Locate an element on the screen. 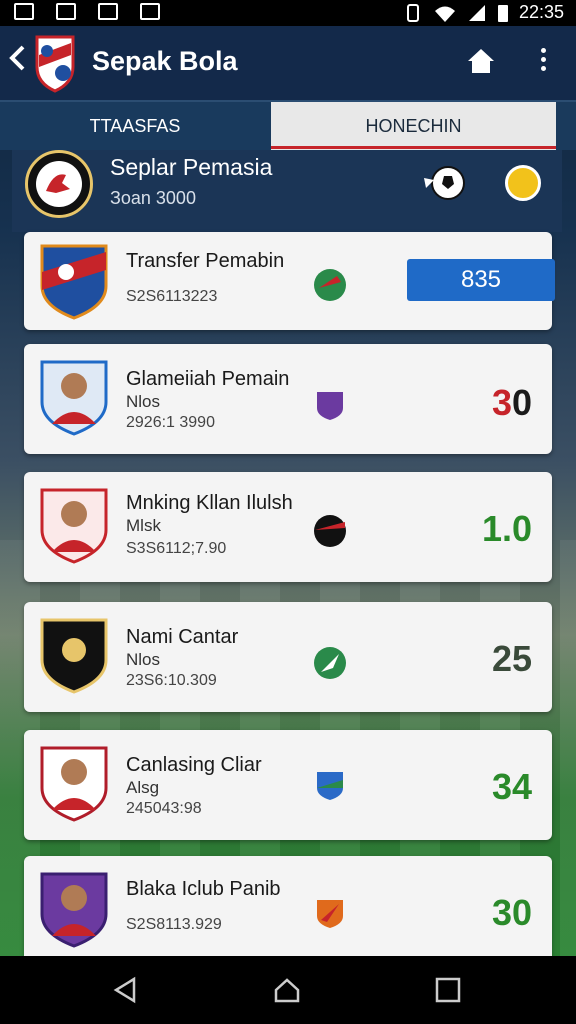  header-title: Seplar Pemasia is located at coordinates (191, 167).